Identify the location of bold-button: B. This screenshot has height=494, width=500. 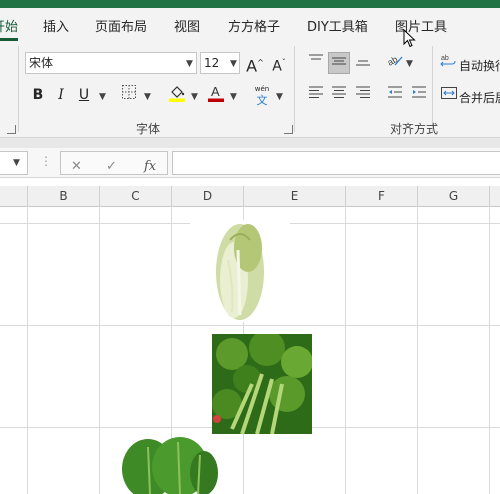
(38, 95).